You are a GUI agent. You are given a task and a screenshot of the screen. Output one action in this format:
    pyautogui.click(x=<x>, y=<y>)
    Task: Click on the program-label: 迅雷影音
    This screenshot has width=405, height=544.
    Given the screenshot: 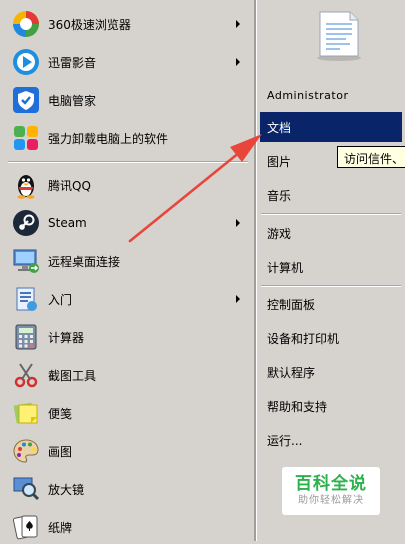 What is the action you would take?
    pyautogui.click(x=72, y=62)
    